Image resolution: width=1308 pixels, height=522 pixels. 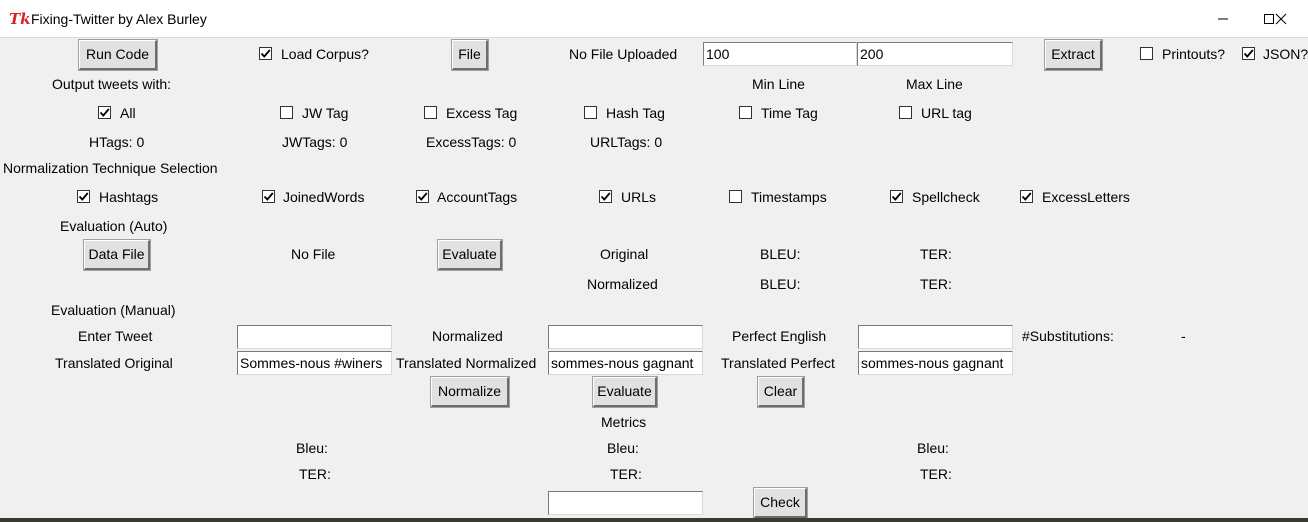 I want to click on excessletters-checkbox, so click(x=1026, y=196).